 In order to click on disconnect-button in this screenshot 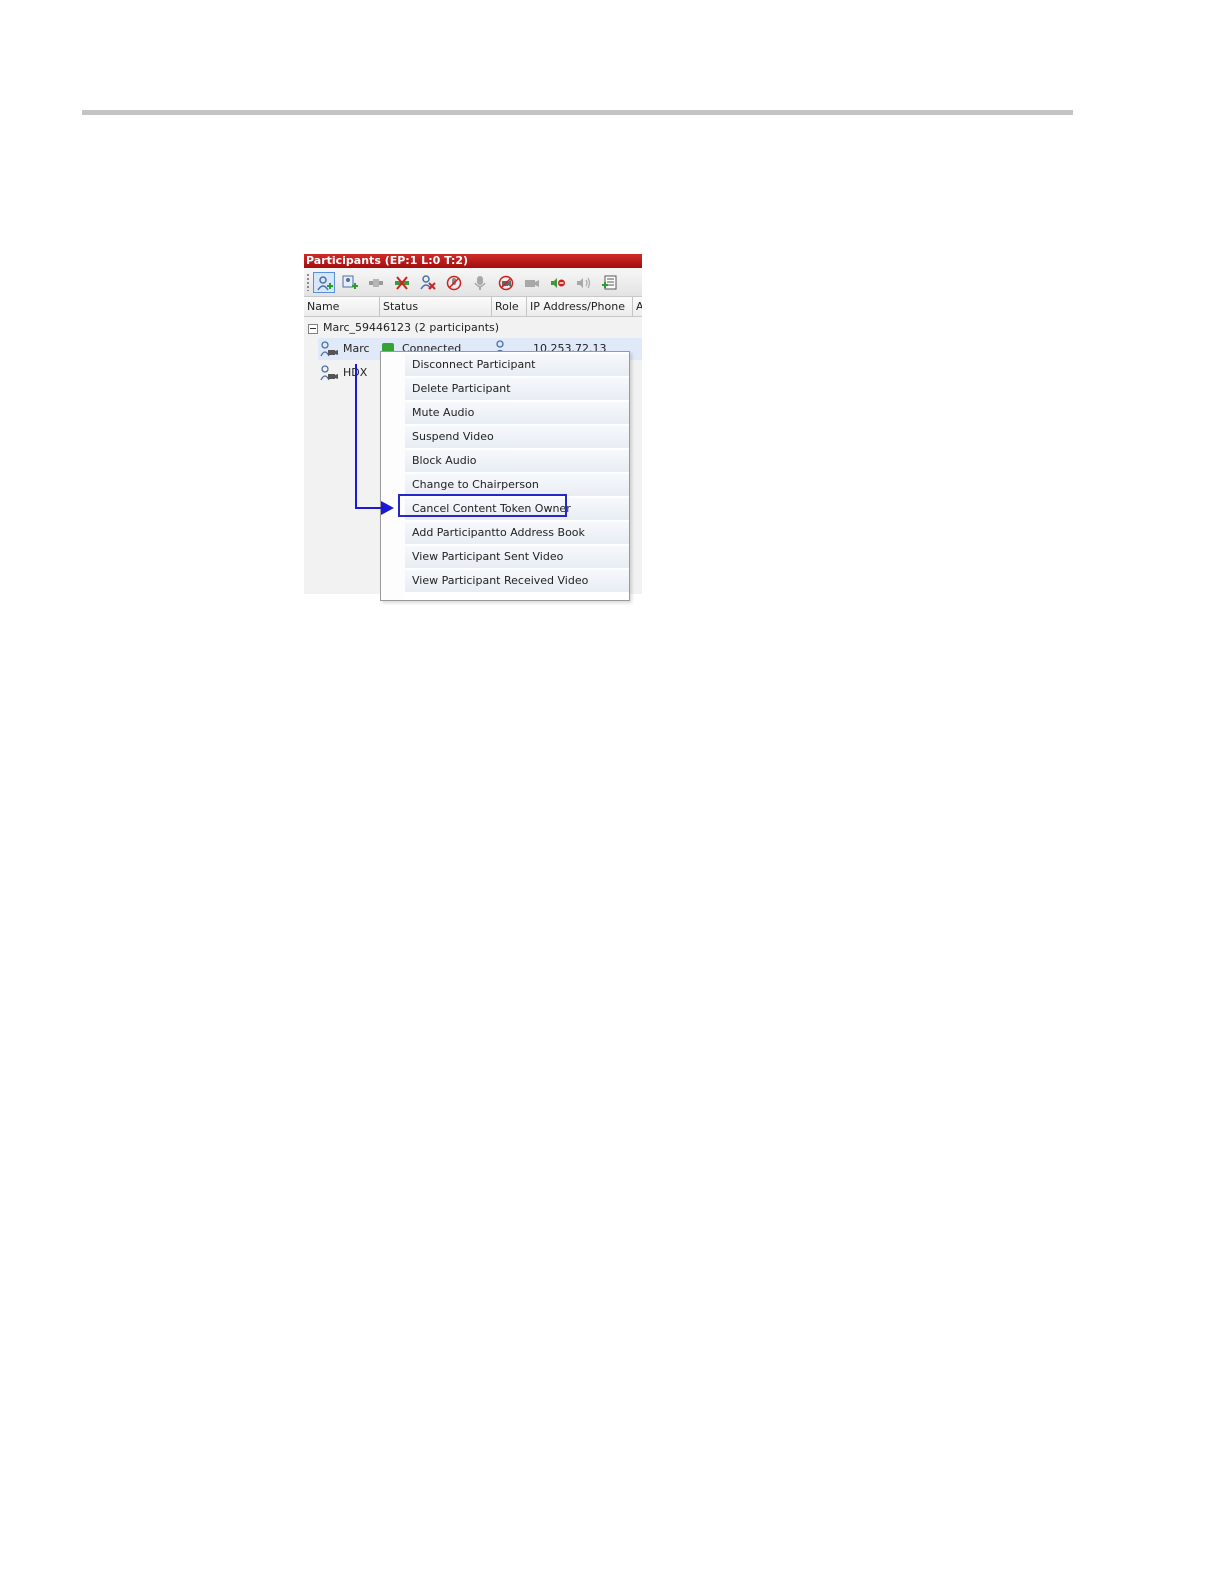, I will do `click(402, 282)`.